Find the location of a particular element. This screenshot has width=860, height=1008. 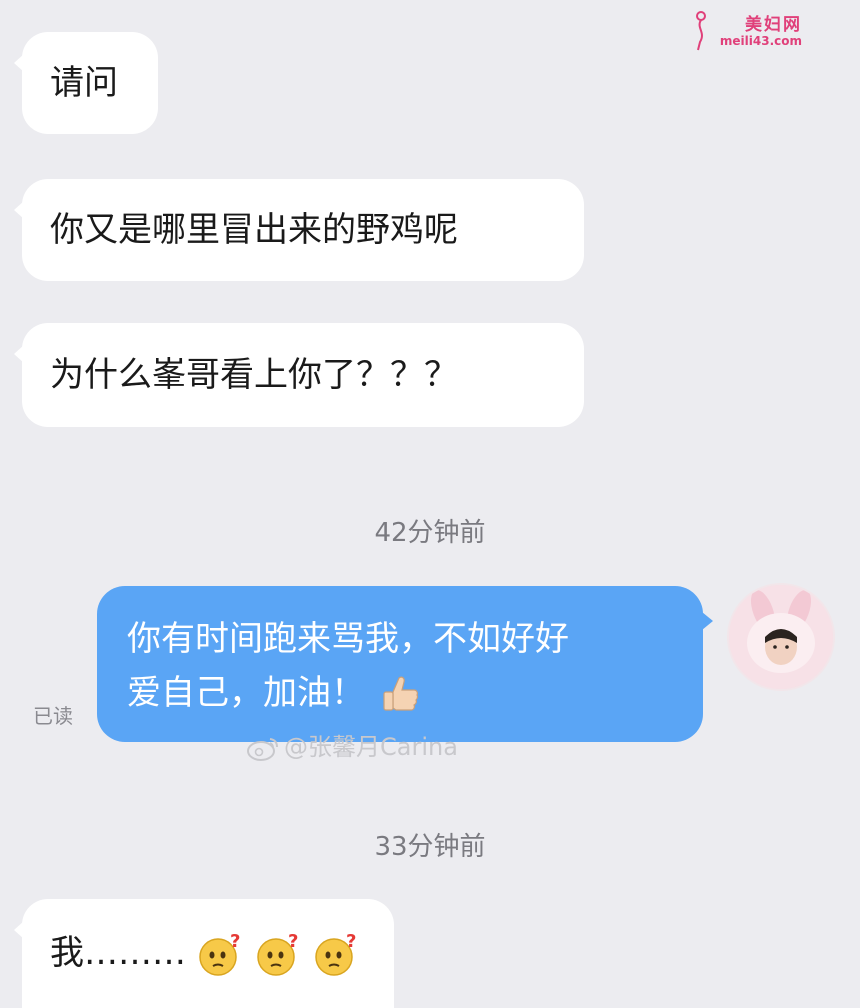

message-text: 为什么峯哥看上你了？？？ is located at coordinates (254, 375).